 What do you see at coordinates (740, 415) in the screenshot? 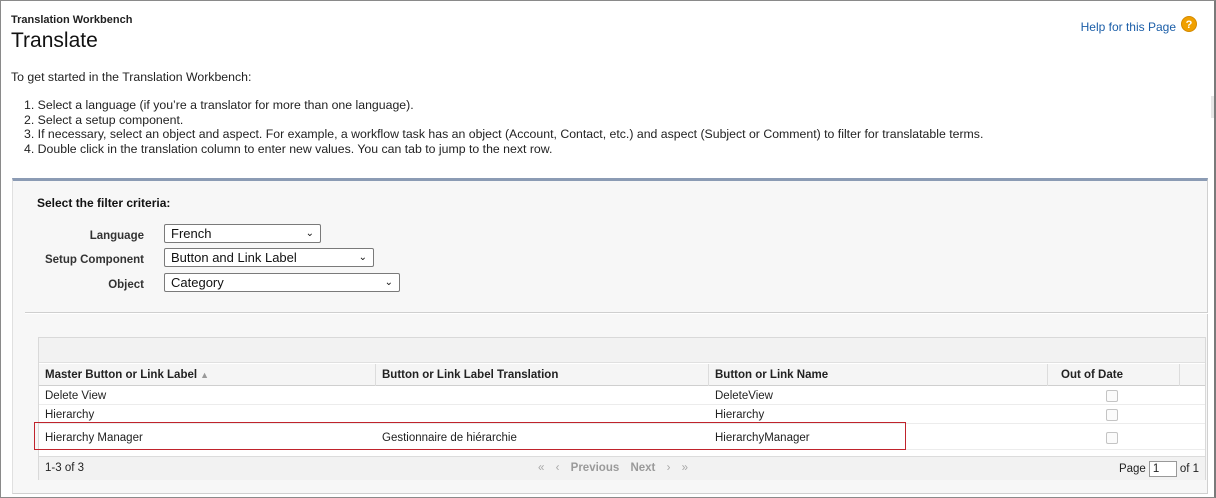
I see `cell-name: Hierarchy` at bounding box center [740, 415].